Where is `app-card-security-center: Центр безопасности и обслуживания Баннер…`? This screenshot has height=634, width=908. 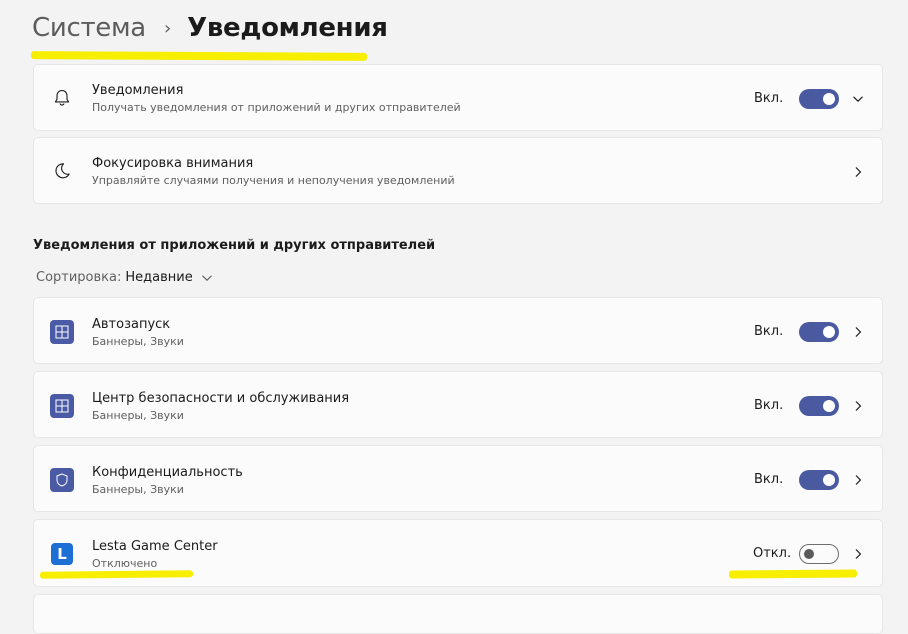
app-card-security-center: Центр безопасности и обслуживания Баннер… is located at coordinates (458, 404).